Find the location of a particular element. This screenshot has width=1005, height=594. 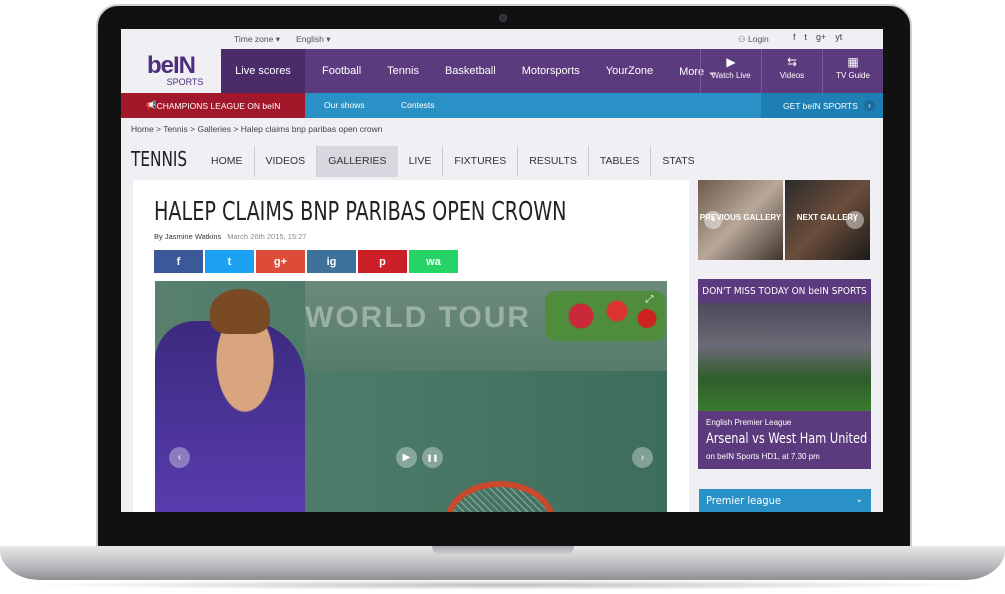

youtube-icon: yt is located at coordinates (838, 37).